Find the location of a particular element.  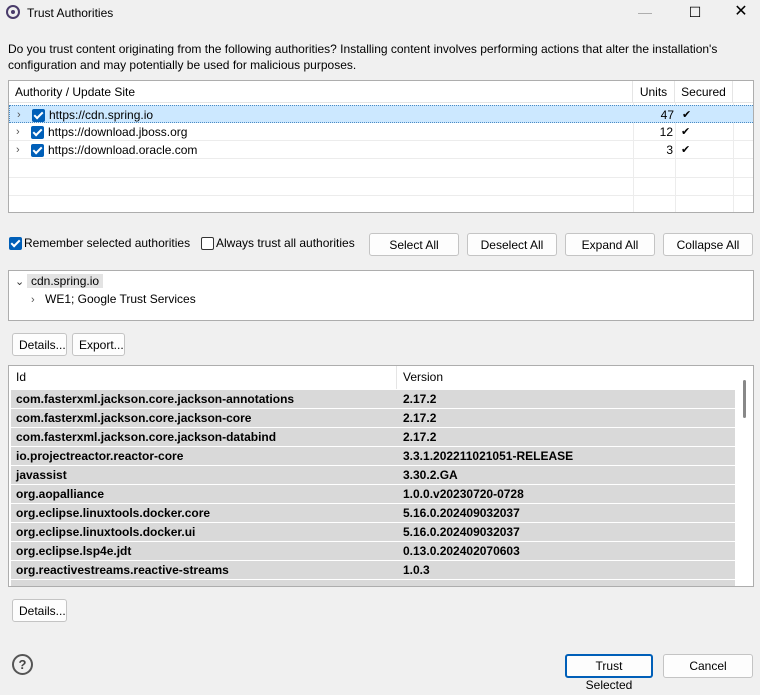

column-header-version: Version is located at coordinates (566, 377).